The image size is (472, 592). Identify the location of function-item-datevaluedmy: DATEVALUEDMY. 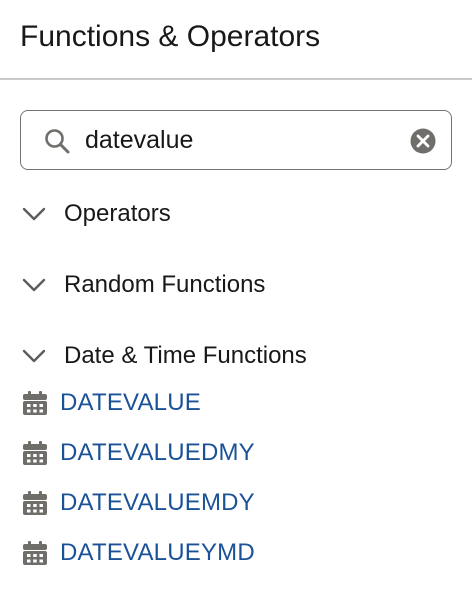
(138, 453).